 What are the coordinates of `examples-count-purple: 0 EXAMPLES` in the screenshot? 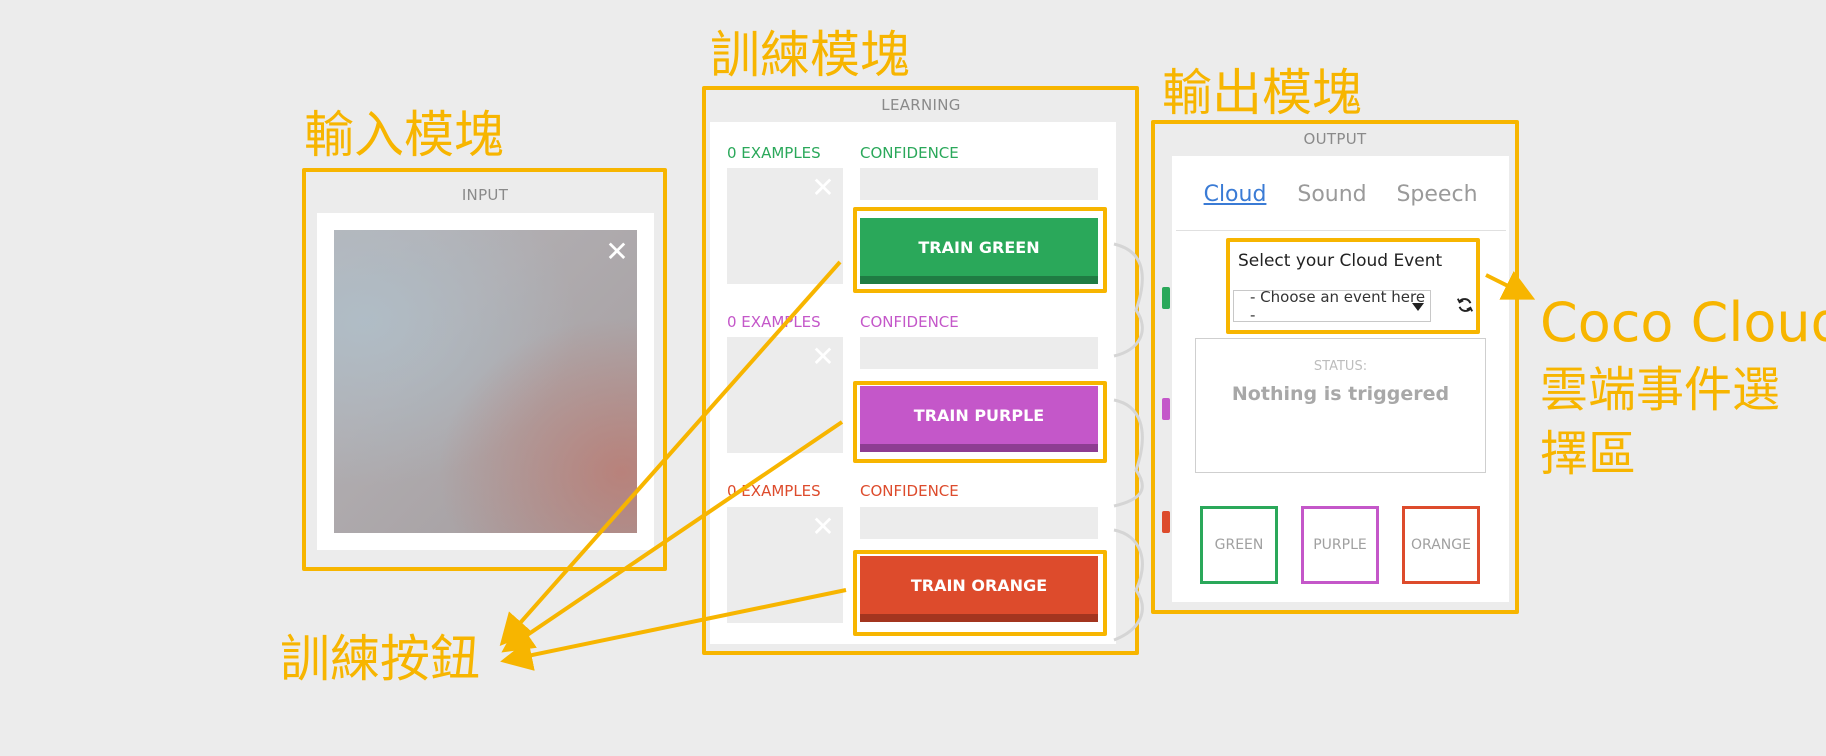 It's located at (774, 322).